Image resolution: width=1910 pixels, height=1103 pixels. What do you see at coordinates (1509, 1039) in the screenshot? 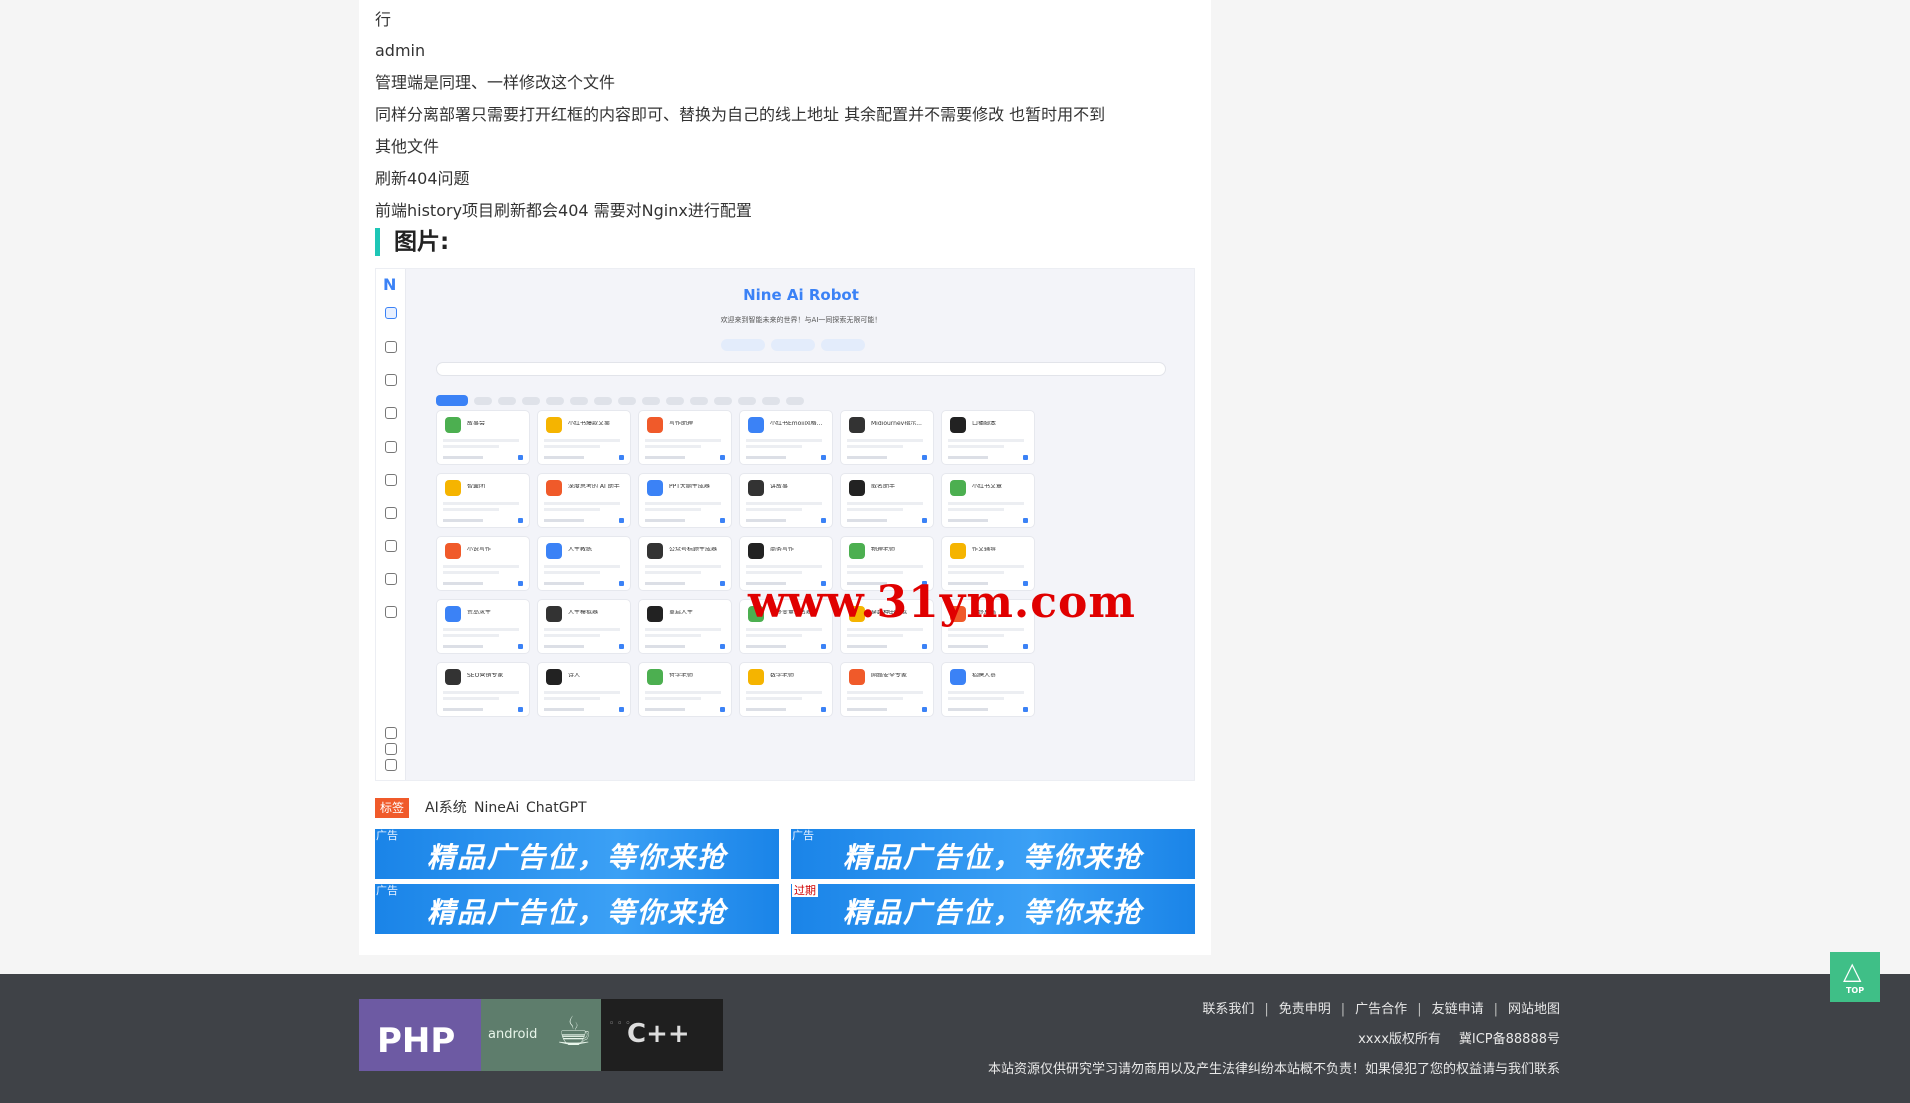
I see `icp-link: 冀ICP备88888号` at bounding box center [1509, 1039].